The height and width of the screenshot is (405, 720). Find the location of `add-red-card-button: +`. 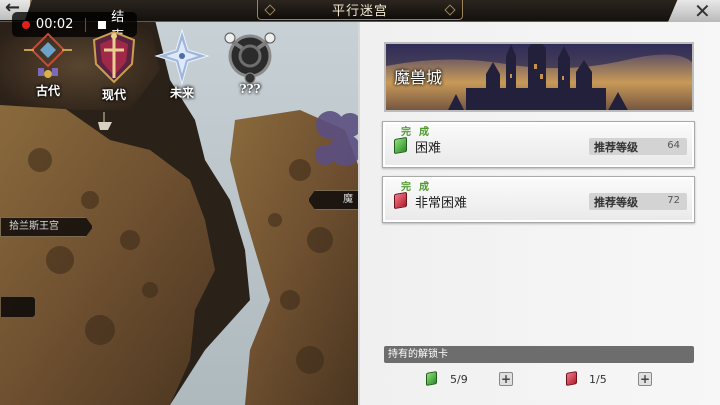

add-red-card-button: + is located at coordinates (645, 379).